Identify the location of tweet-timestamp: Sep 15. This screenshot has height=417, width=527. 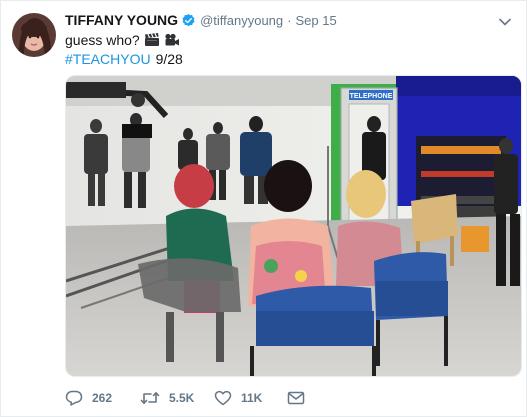
(315, 20).